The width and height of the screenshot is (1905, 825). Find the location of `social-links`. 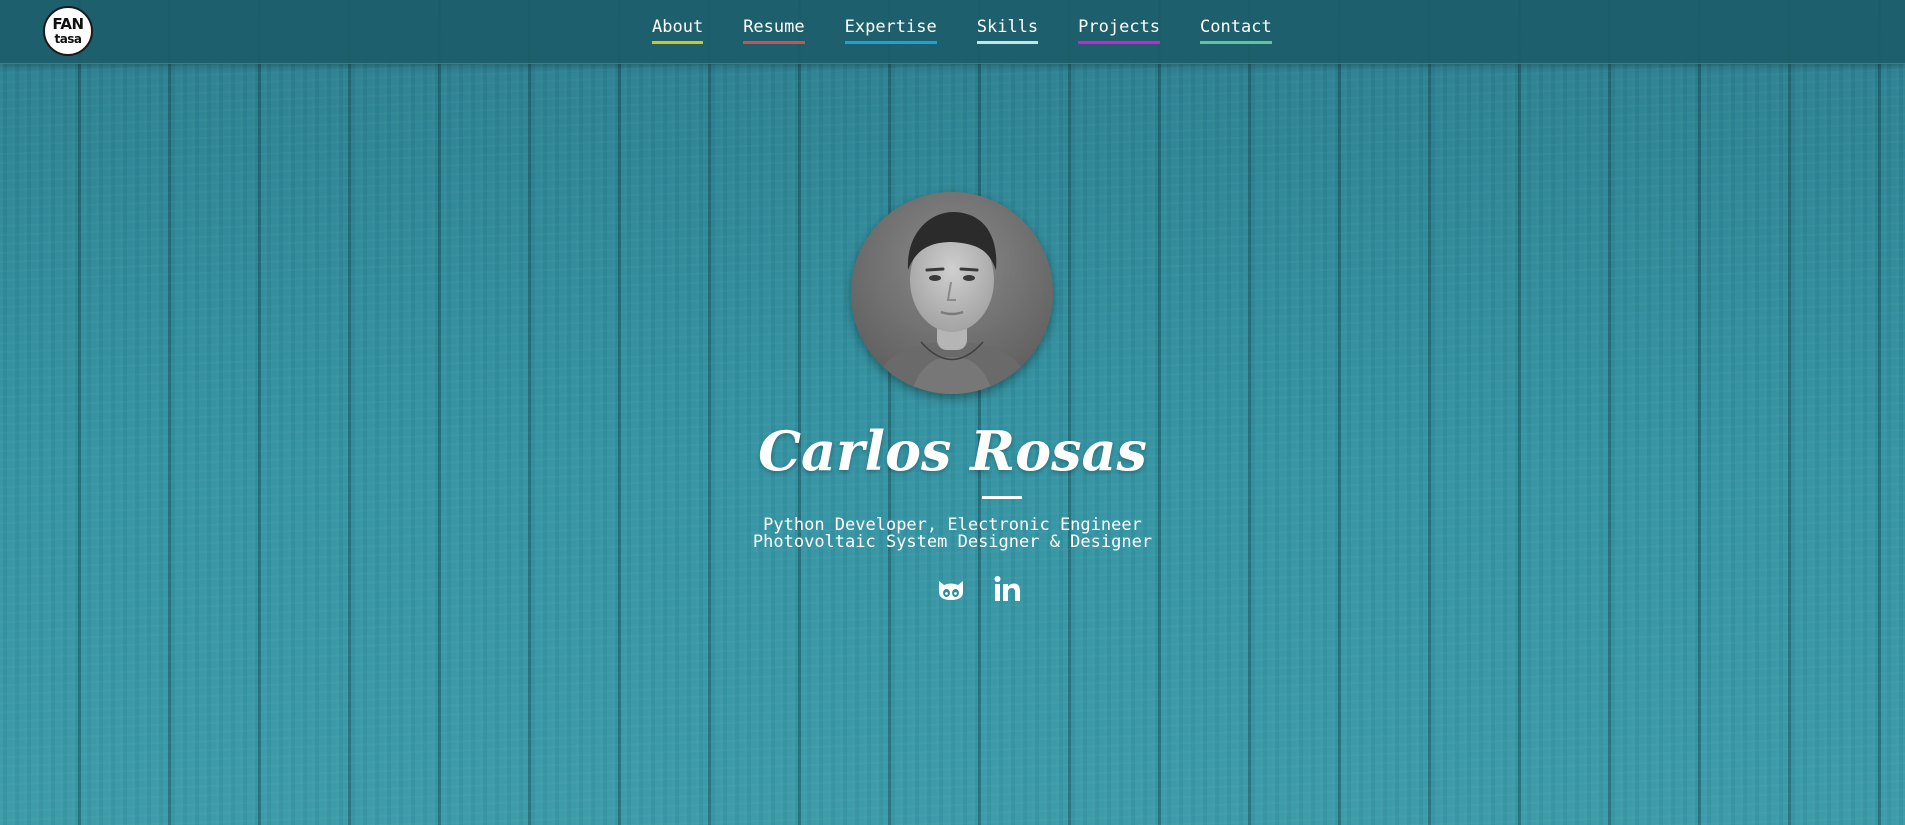

social-links is located at coordinates (979, 589).